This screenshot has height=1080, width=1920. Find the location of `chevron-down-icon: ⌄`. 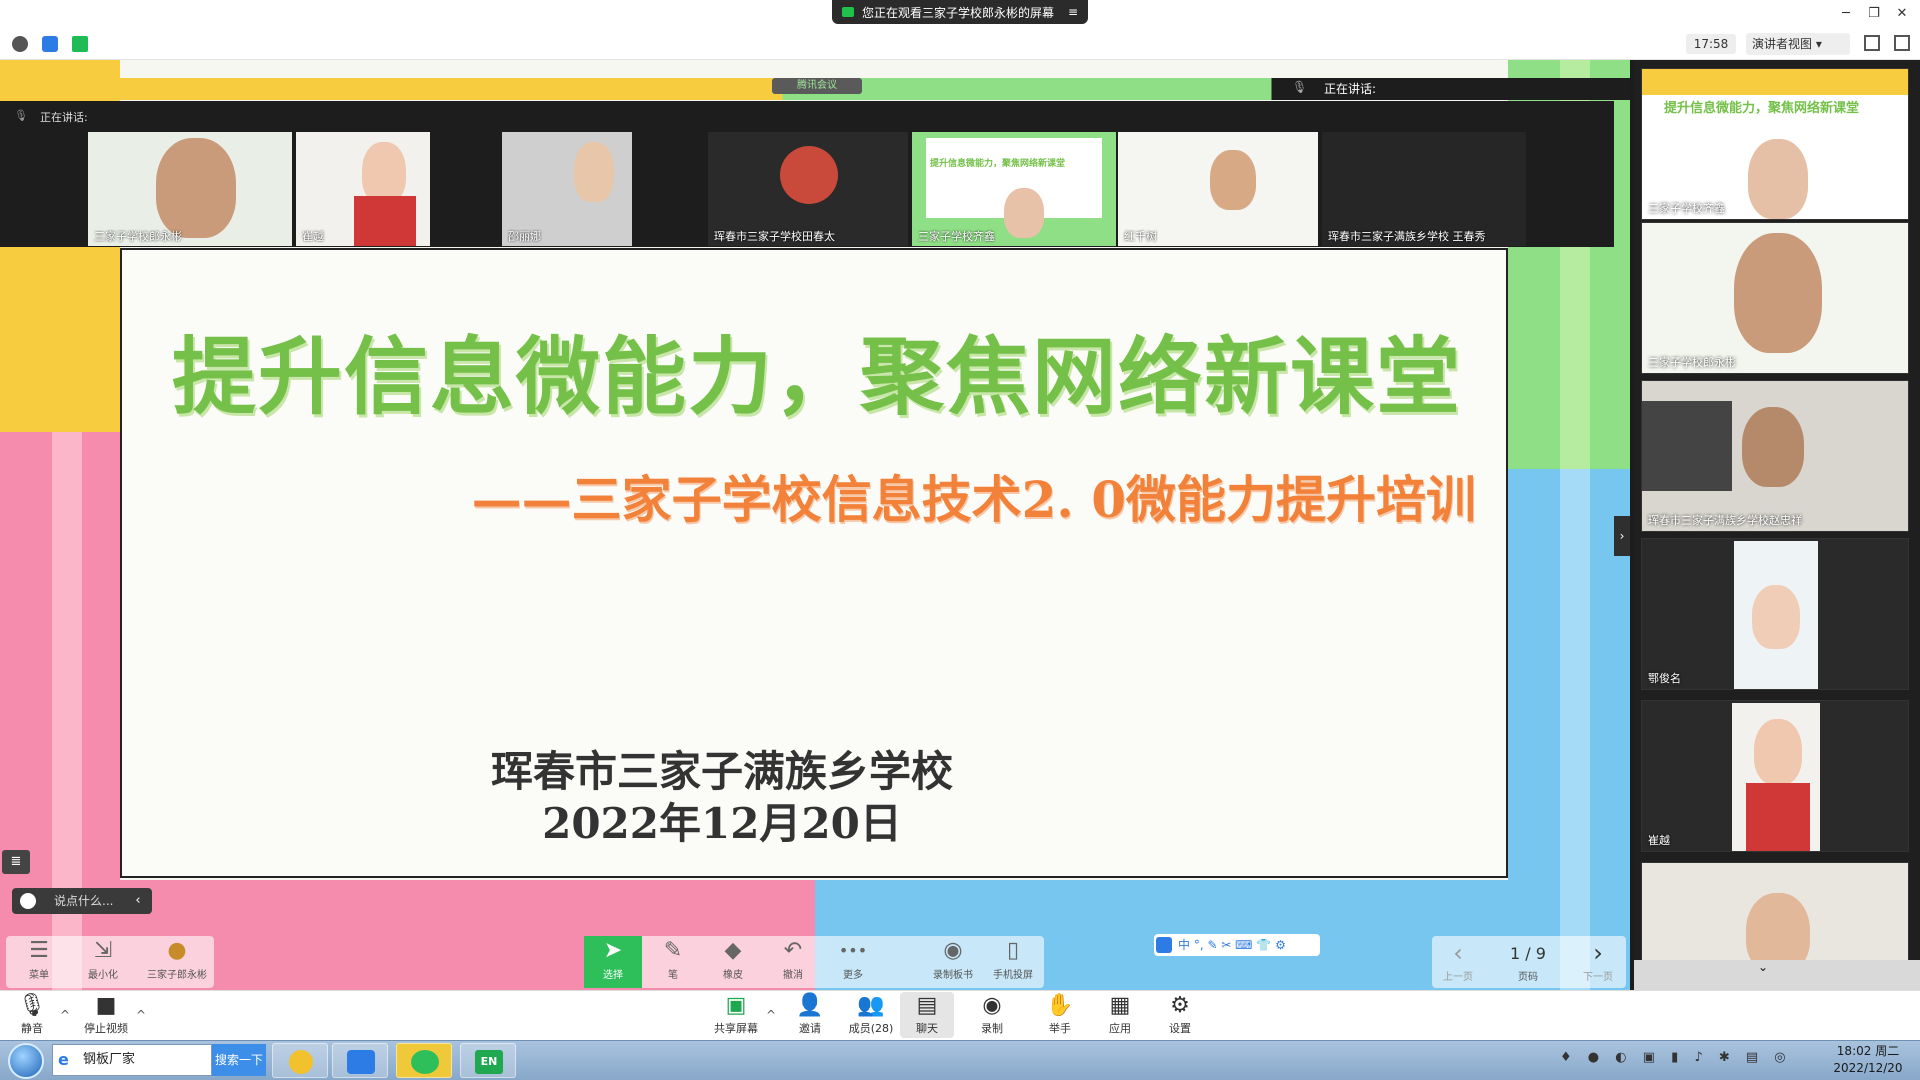

chevron-down-icon: ⌄ is located at coordinates (1766, 967).